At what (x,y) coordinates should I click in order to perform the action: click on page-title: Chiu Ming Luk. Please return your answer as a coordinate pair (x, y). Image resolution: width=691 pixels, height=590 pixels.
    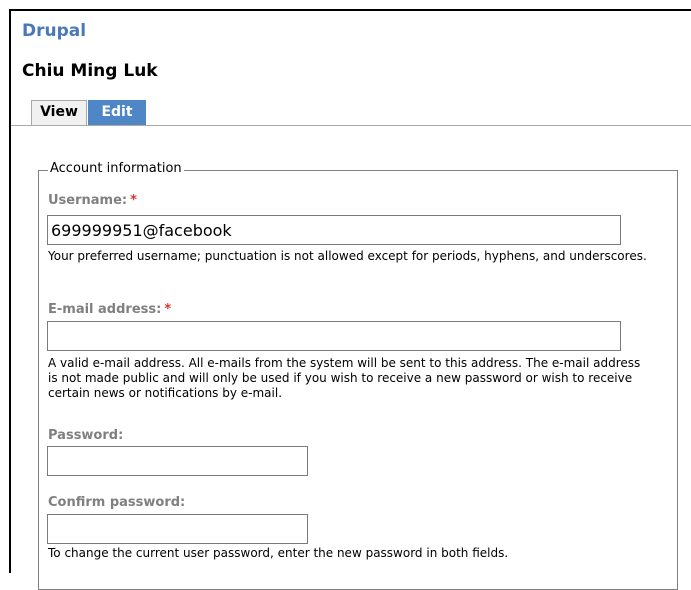
    Looking at the image, I should click on (90, 71).